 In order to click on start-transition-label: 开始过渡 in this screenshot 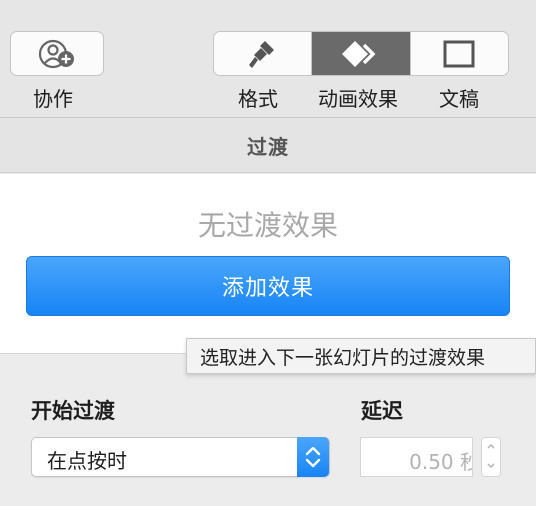, I will do `click(73, 411)`.